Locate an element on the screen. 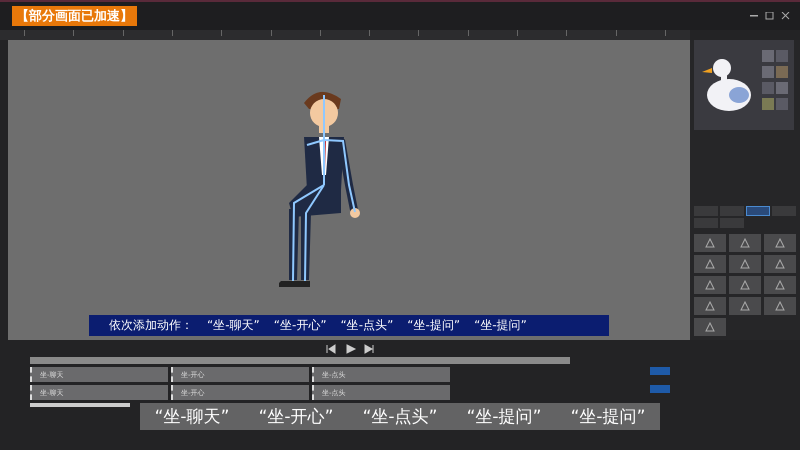 The width and height of the screenshot is (800, 450). window-controls-icon is located at coordinates (770, 16).